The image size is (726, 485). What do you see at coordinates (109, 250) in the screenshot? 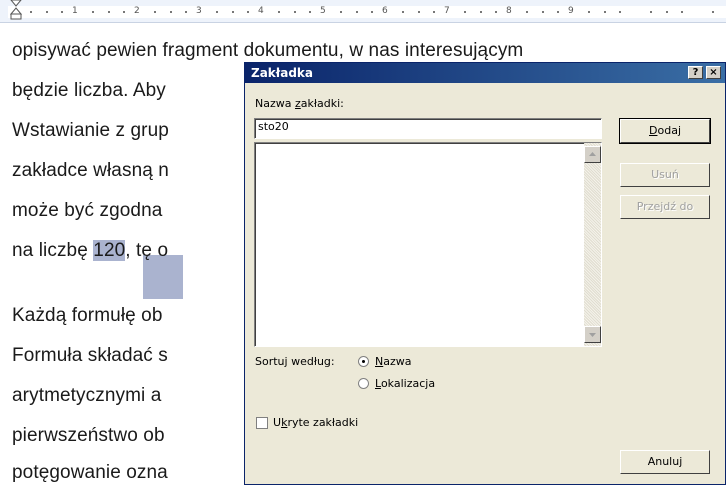
I see `selected-number: 120` at bounding box center [109, 250].